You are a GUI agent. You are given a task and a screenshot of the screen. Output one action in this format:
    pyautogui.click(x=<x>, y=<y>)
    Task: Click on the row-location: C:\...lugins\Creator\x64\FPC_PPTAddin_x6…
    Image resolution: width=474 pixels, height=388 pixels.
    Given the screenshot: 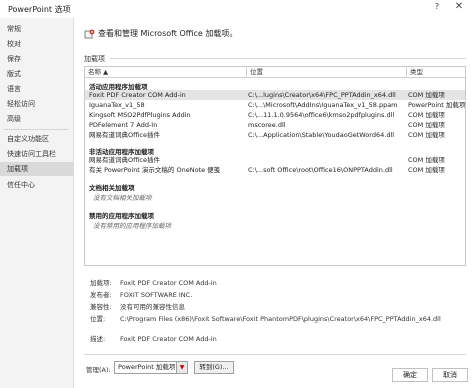 What is the action you would take?
    pyautogui.click(x=322, y=95)
    